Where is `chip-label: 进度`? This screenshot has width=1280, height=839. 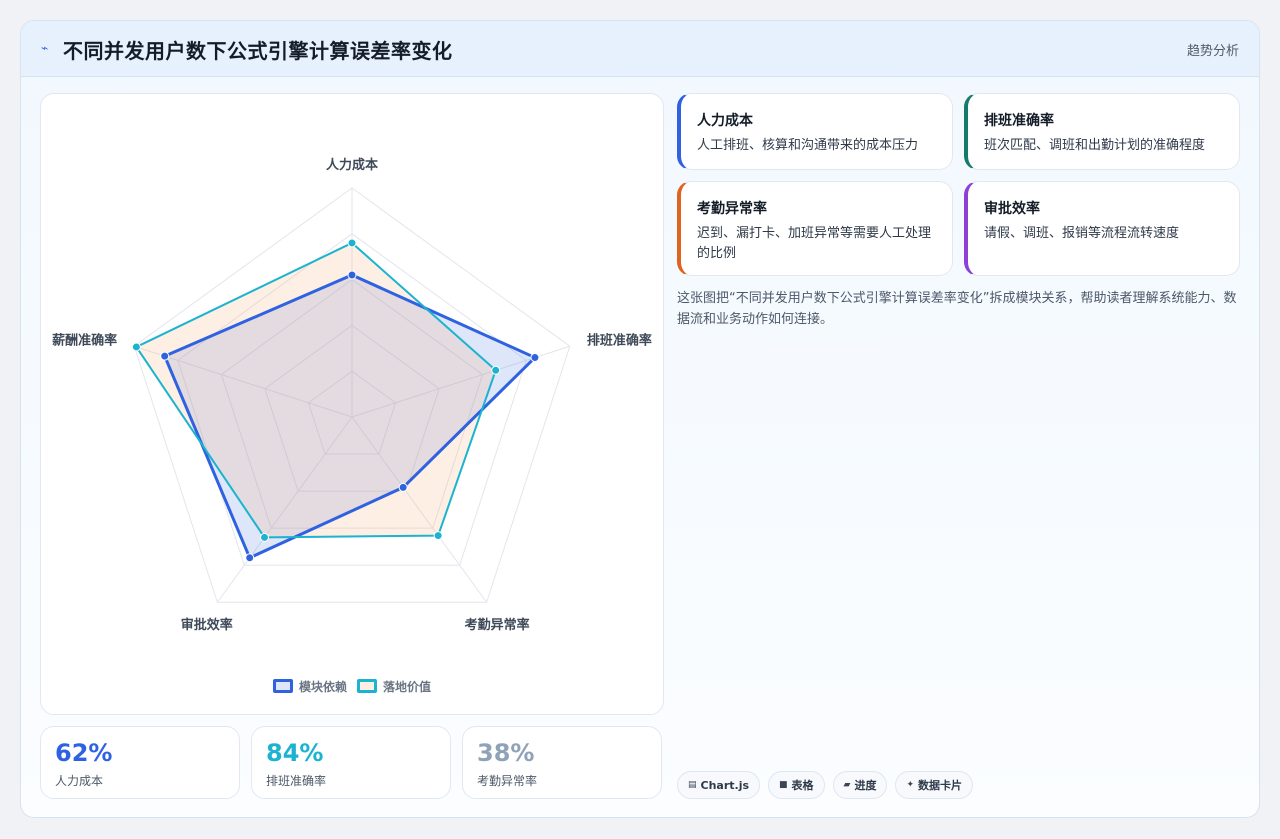
chip-label: 进度 is located at coordinates (865, 785).